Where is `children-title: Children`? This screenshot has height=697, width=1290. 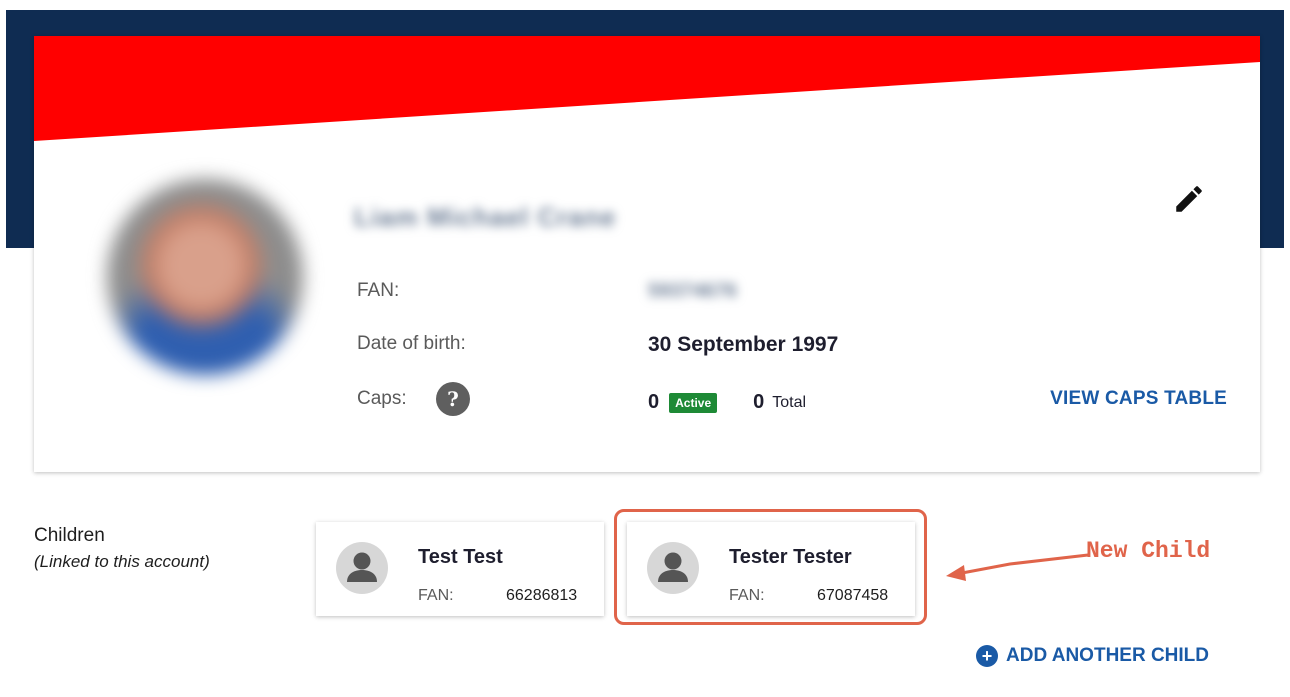
children-title: Children is located at coordinates (69, 535).